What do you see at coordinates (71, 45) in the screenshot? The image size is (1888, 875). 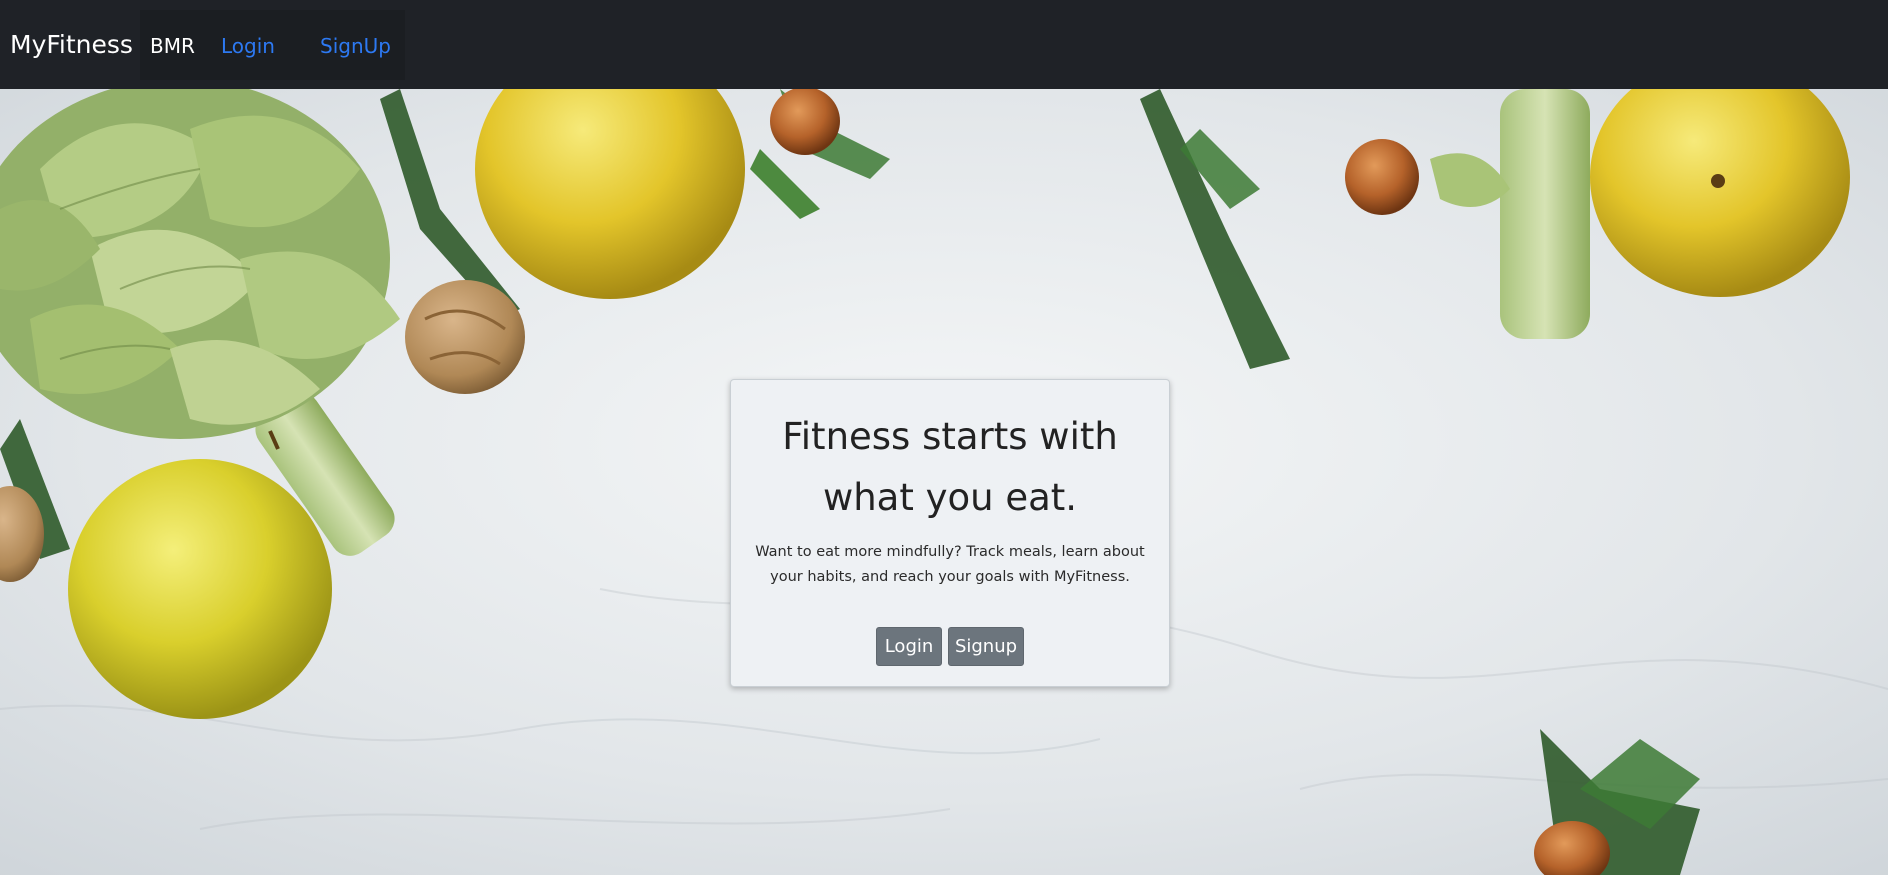 I see `brand-logo-link: MyFitness` at bounding box center [71, 45].